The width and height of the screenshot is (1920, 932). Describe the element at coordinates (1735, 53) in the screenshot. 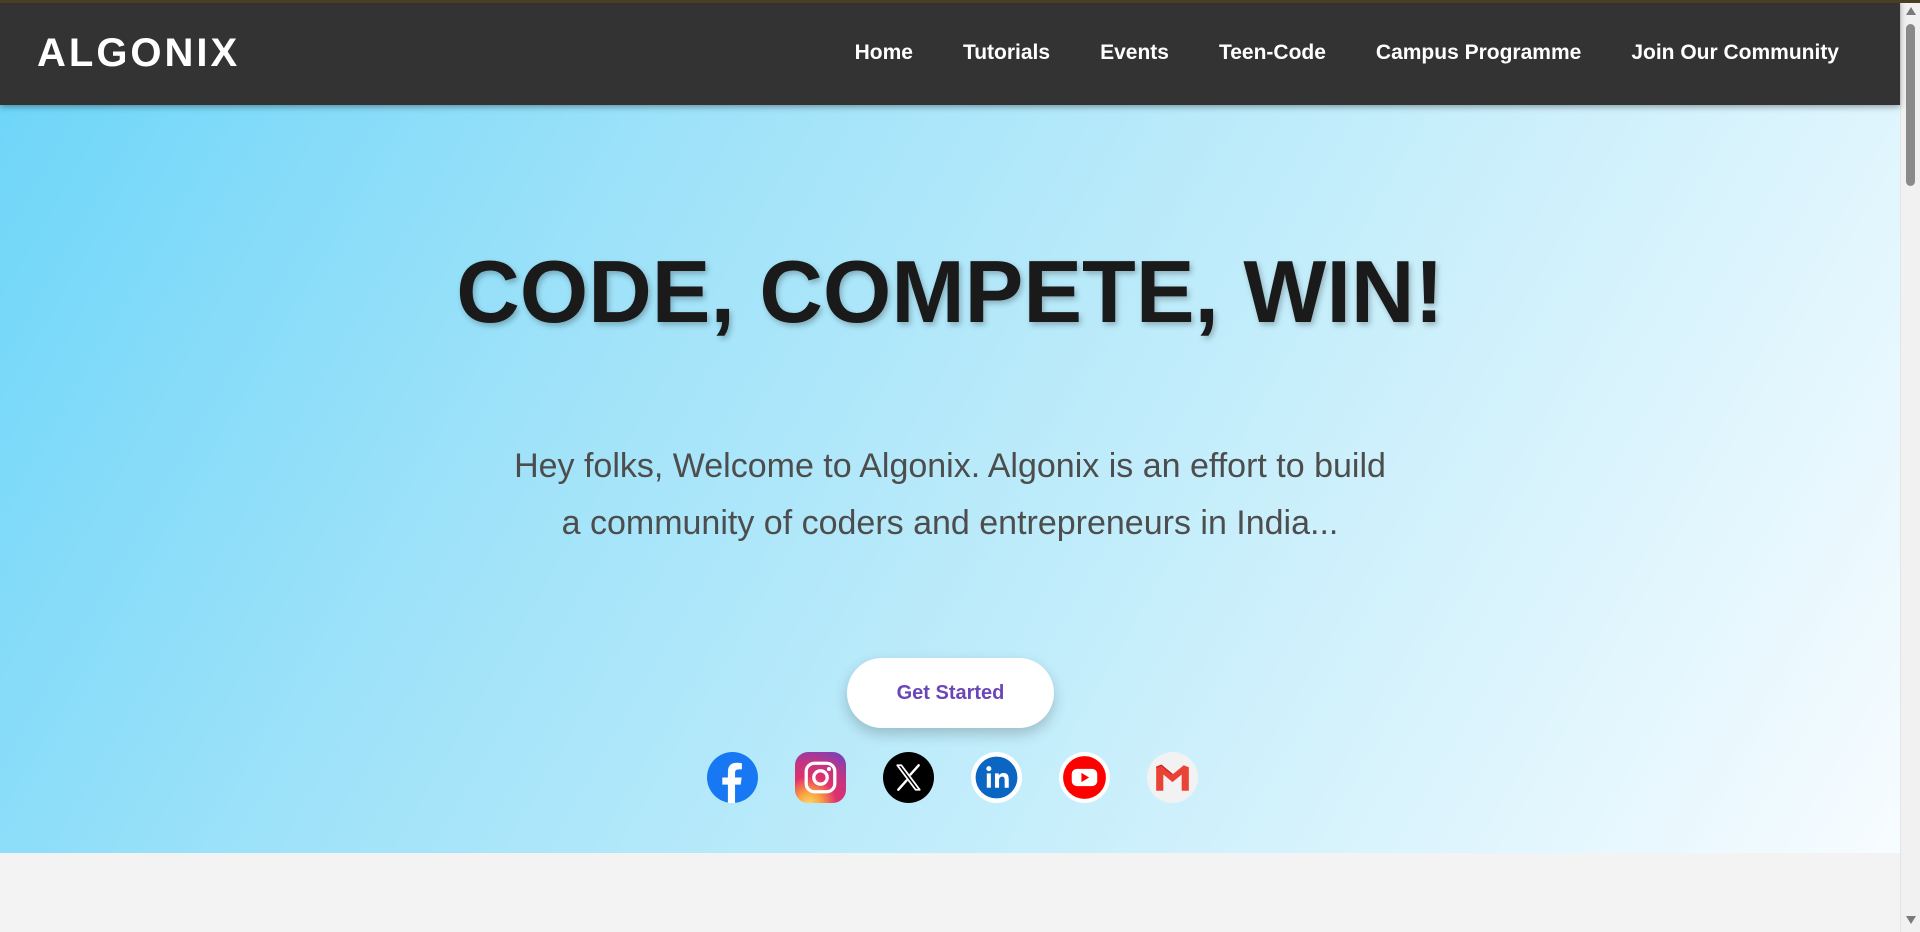

I see `nav-link-join-community: Join Our Community` at that location.